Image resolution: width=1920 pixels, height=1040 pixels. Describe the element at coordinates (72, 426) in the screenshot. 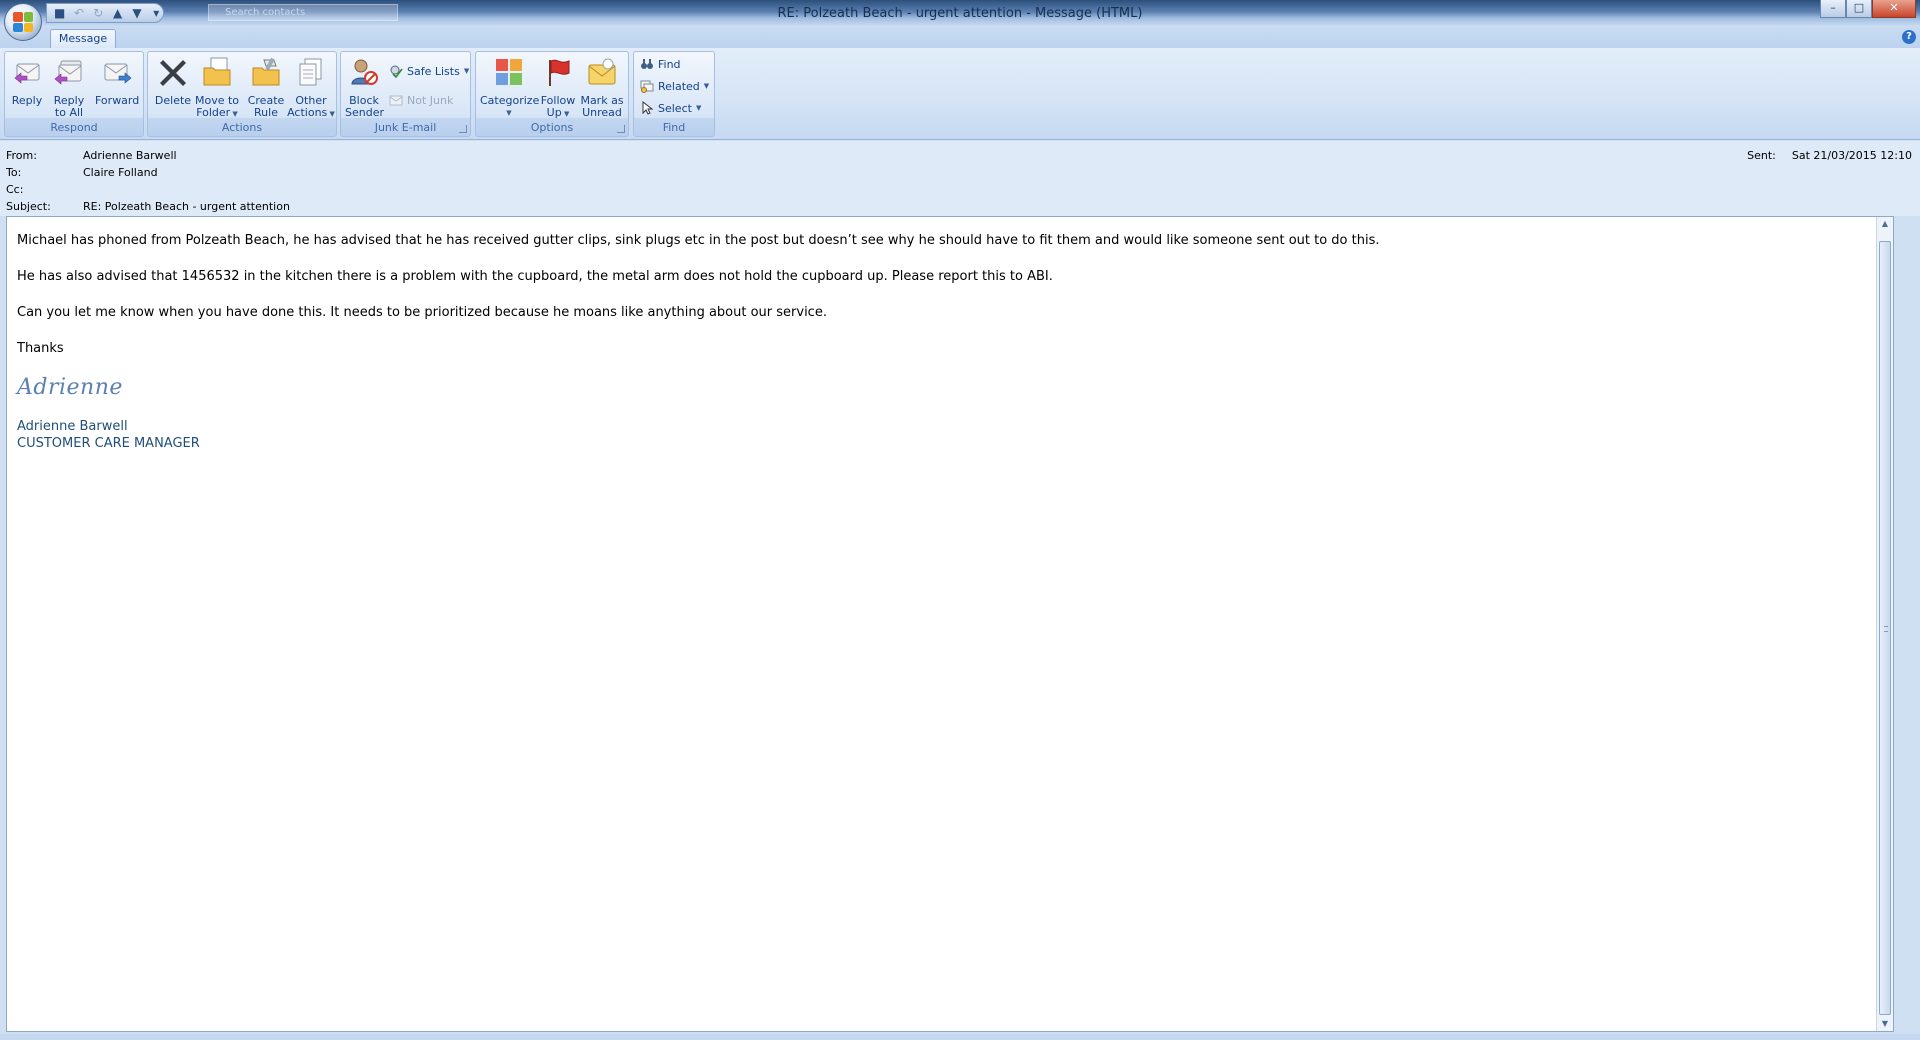

I see `signature-name: Adrienne Barwell` at that location.